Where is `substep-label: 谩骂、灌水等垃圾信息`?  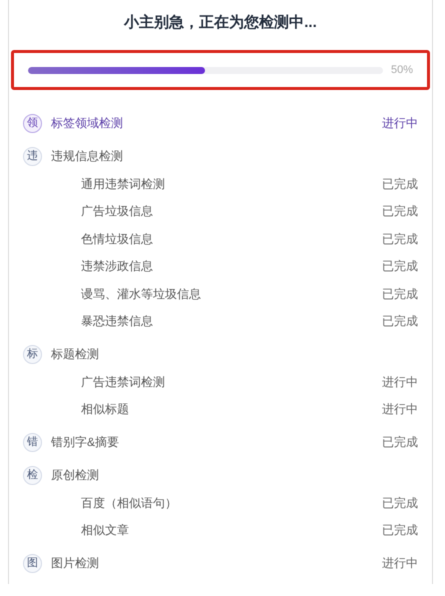
substep-label: 谩骂、灌水等垃圾信息 is located at coordinates (141, 294).